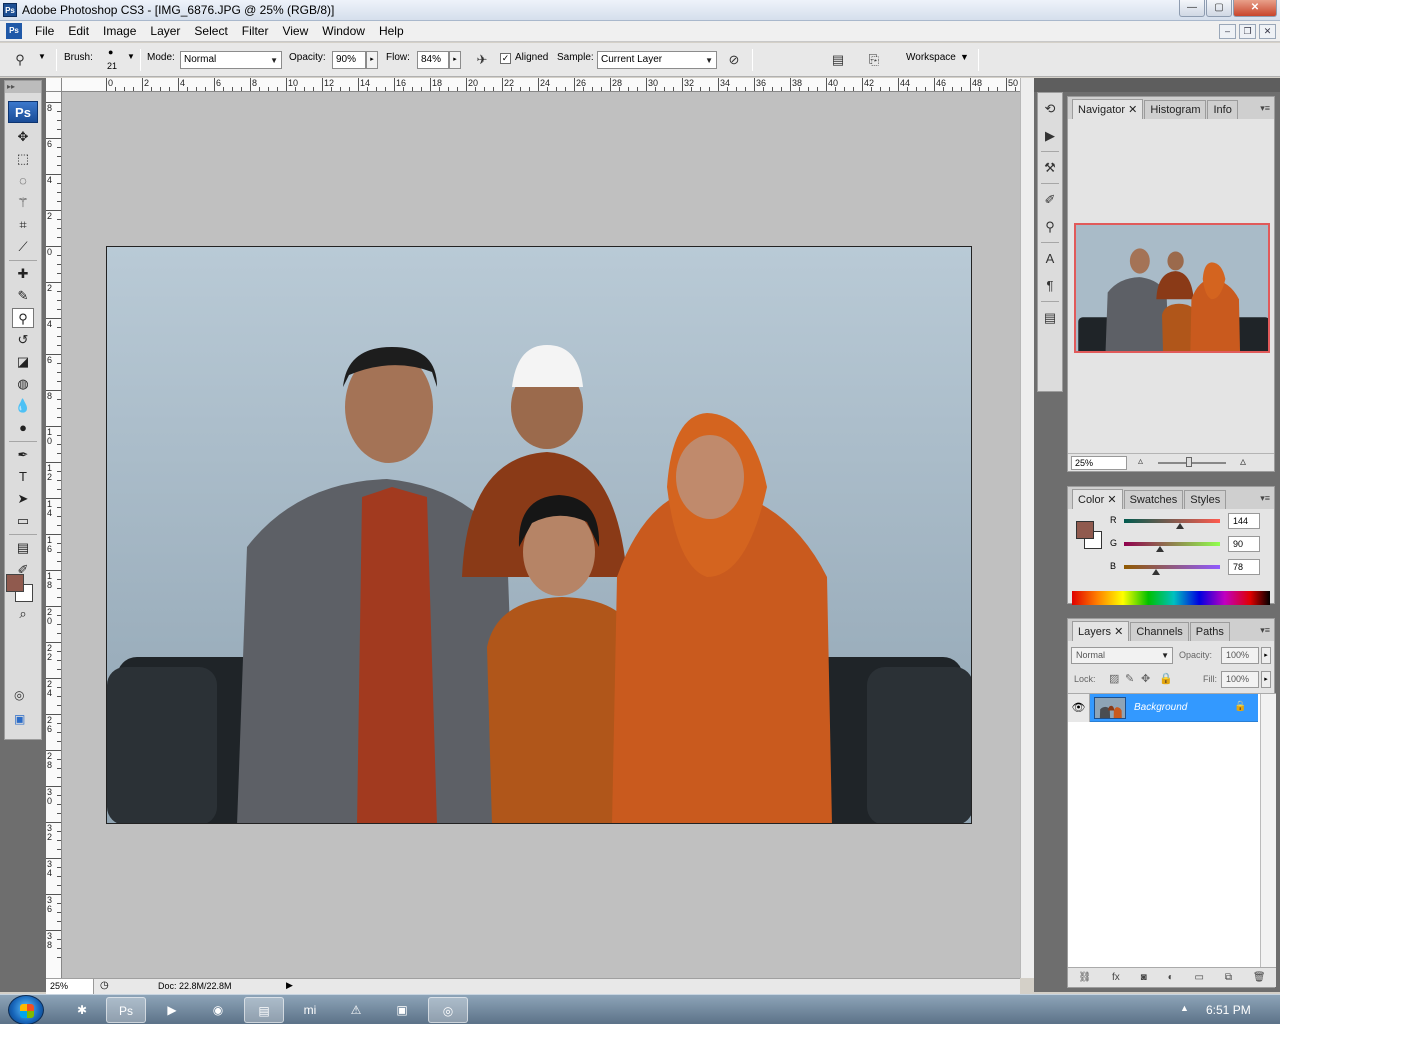 The height and width of the screenshot is (1038, 1408). What do you see at coordinates (1219, 8) in the screenshot?
I see `maximize-button: ▢` at bounding box center [1219, 8].